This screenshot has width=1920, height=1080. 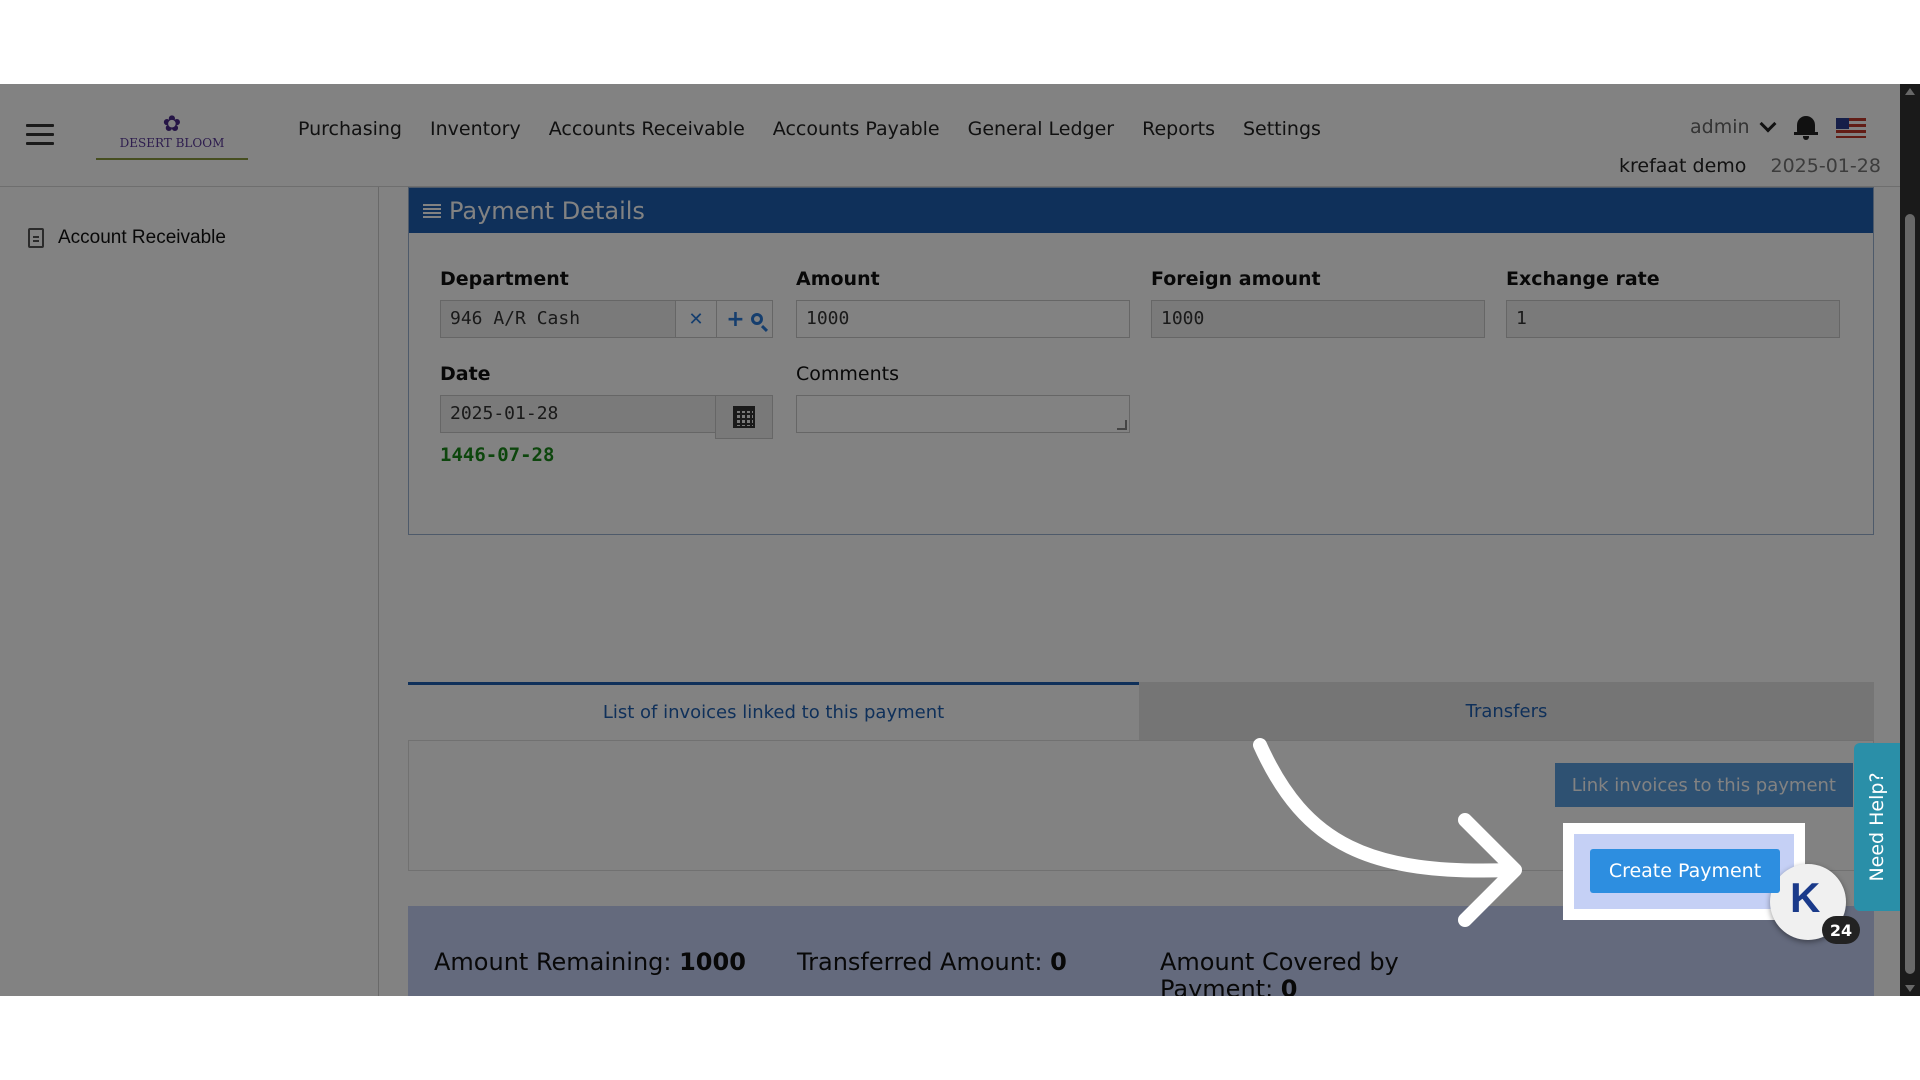 I want to click on scroll-up-arrow-icon, so click(x=1910, y=91).